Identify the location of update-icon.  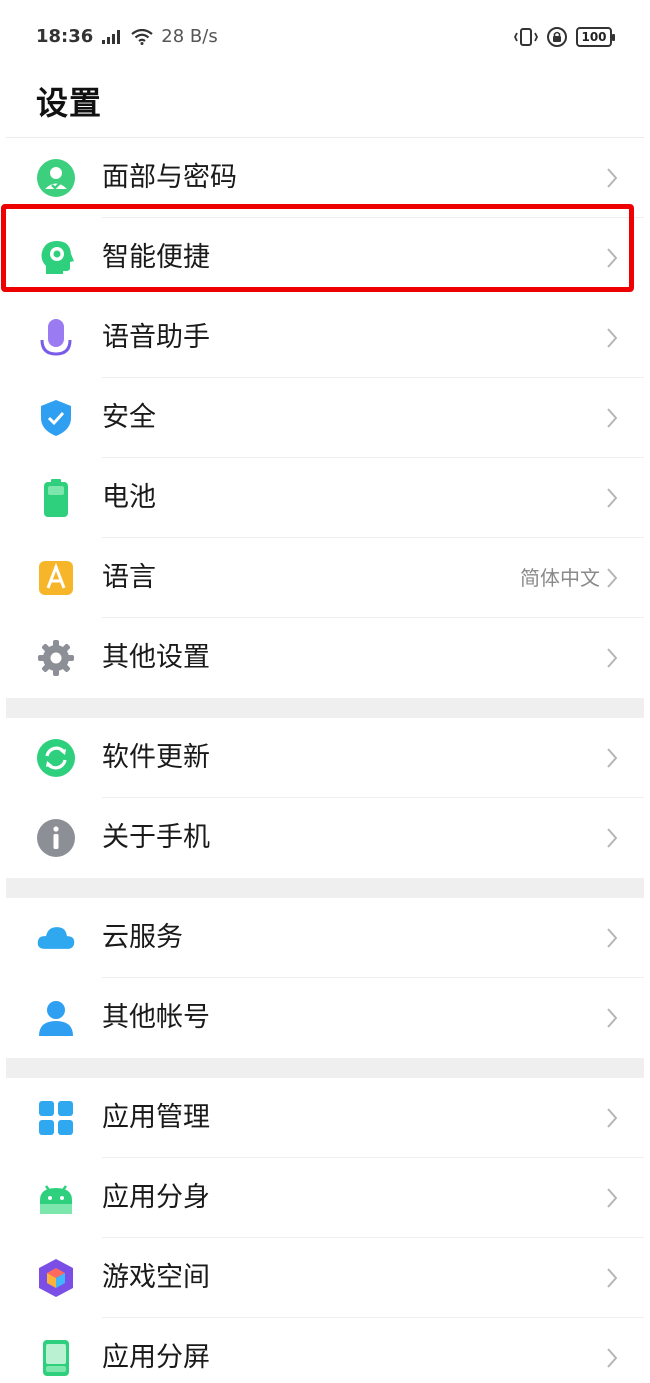
(56, 758).